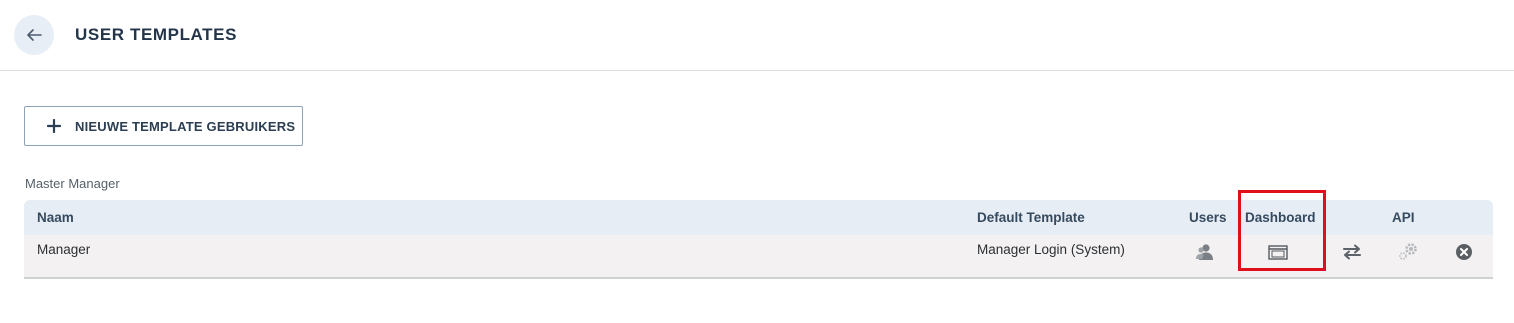  I want to click on new-template-button: NIEUWE TEMPLATE GEBRUIKERS, so click(163, 126).